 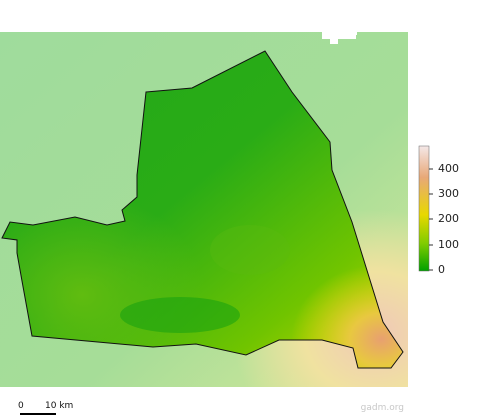 I want to click on legend-colorbar, so click(x=424, y=208).